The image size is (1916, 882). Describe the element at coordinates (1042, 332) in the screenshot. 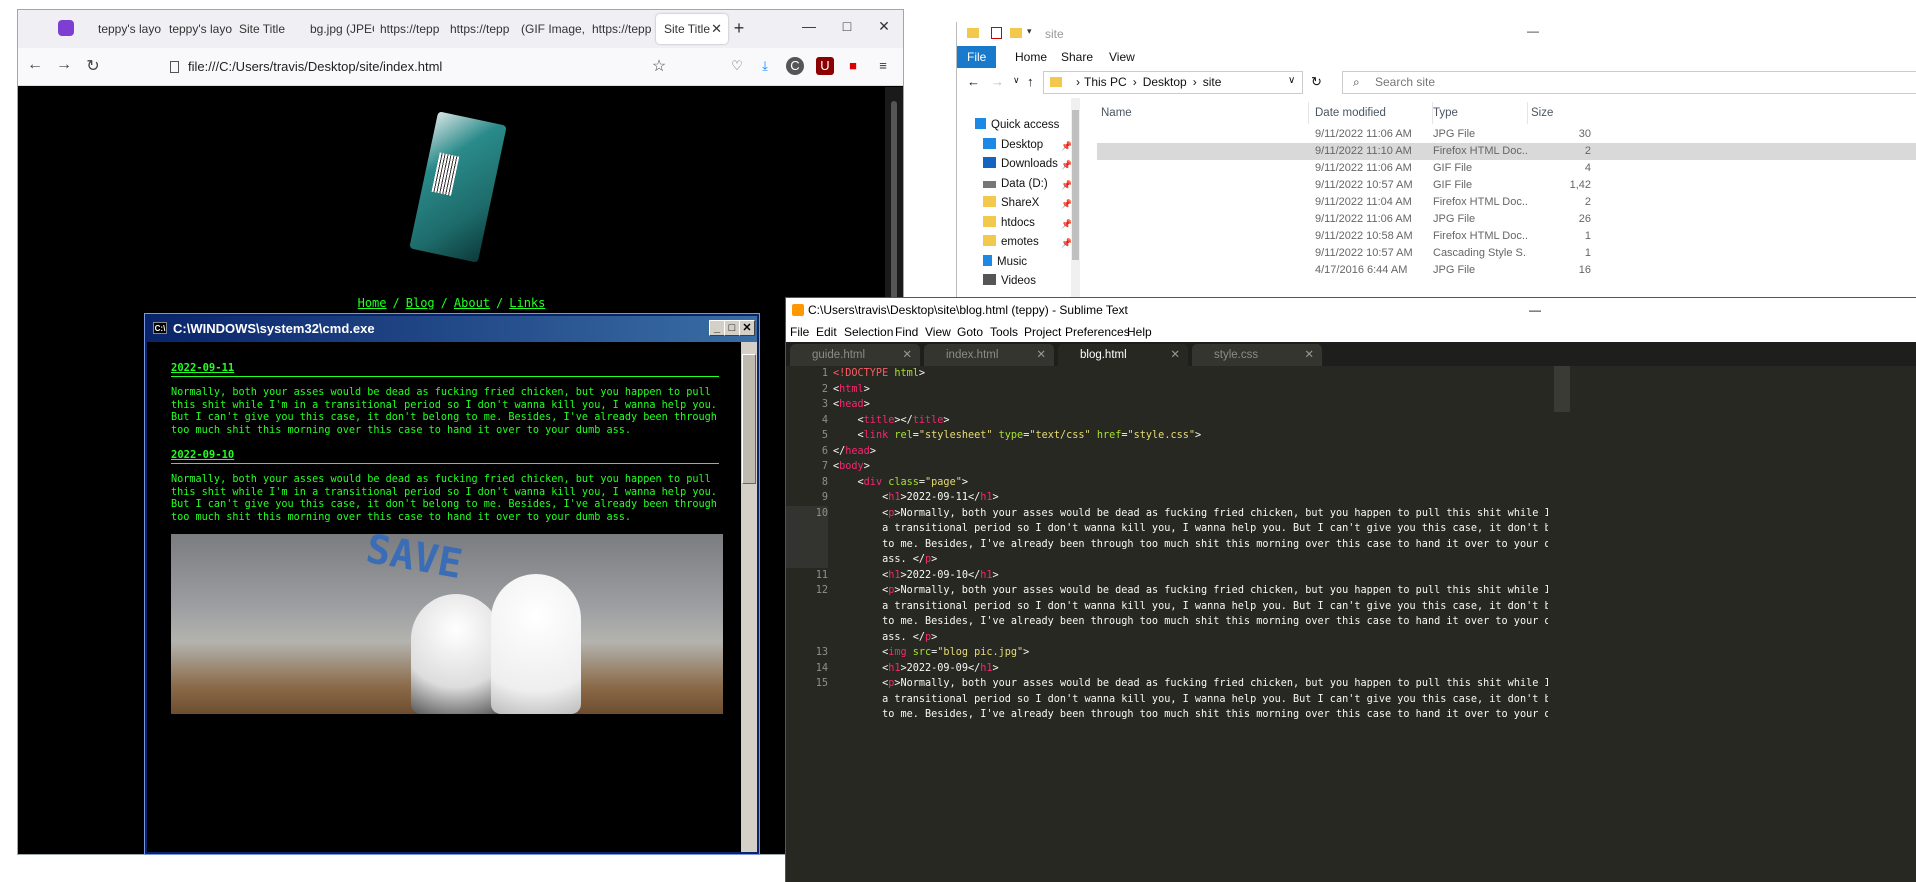

I see `menu-project: Project` at that location.